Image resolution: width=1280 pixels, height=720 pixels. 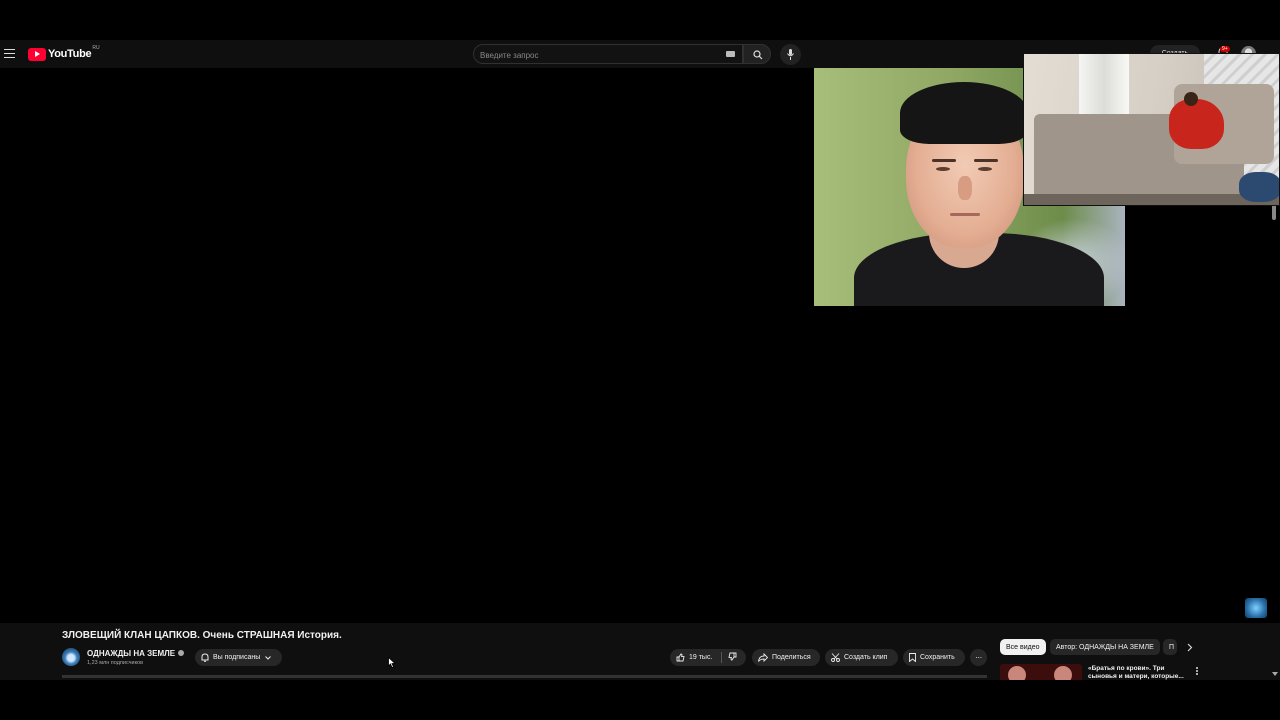 I want to click on youtube-logo: YouTube RU, so click(x=64, y=53).